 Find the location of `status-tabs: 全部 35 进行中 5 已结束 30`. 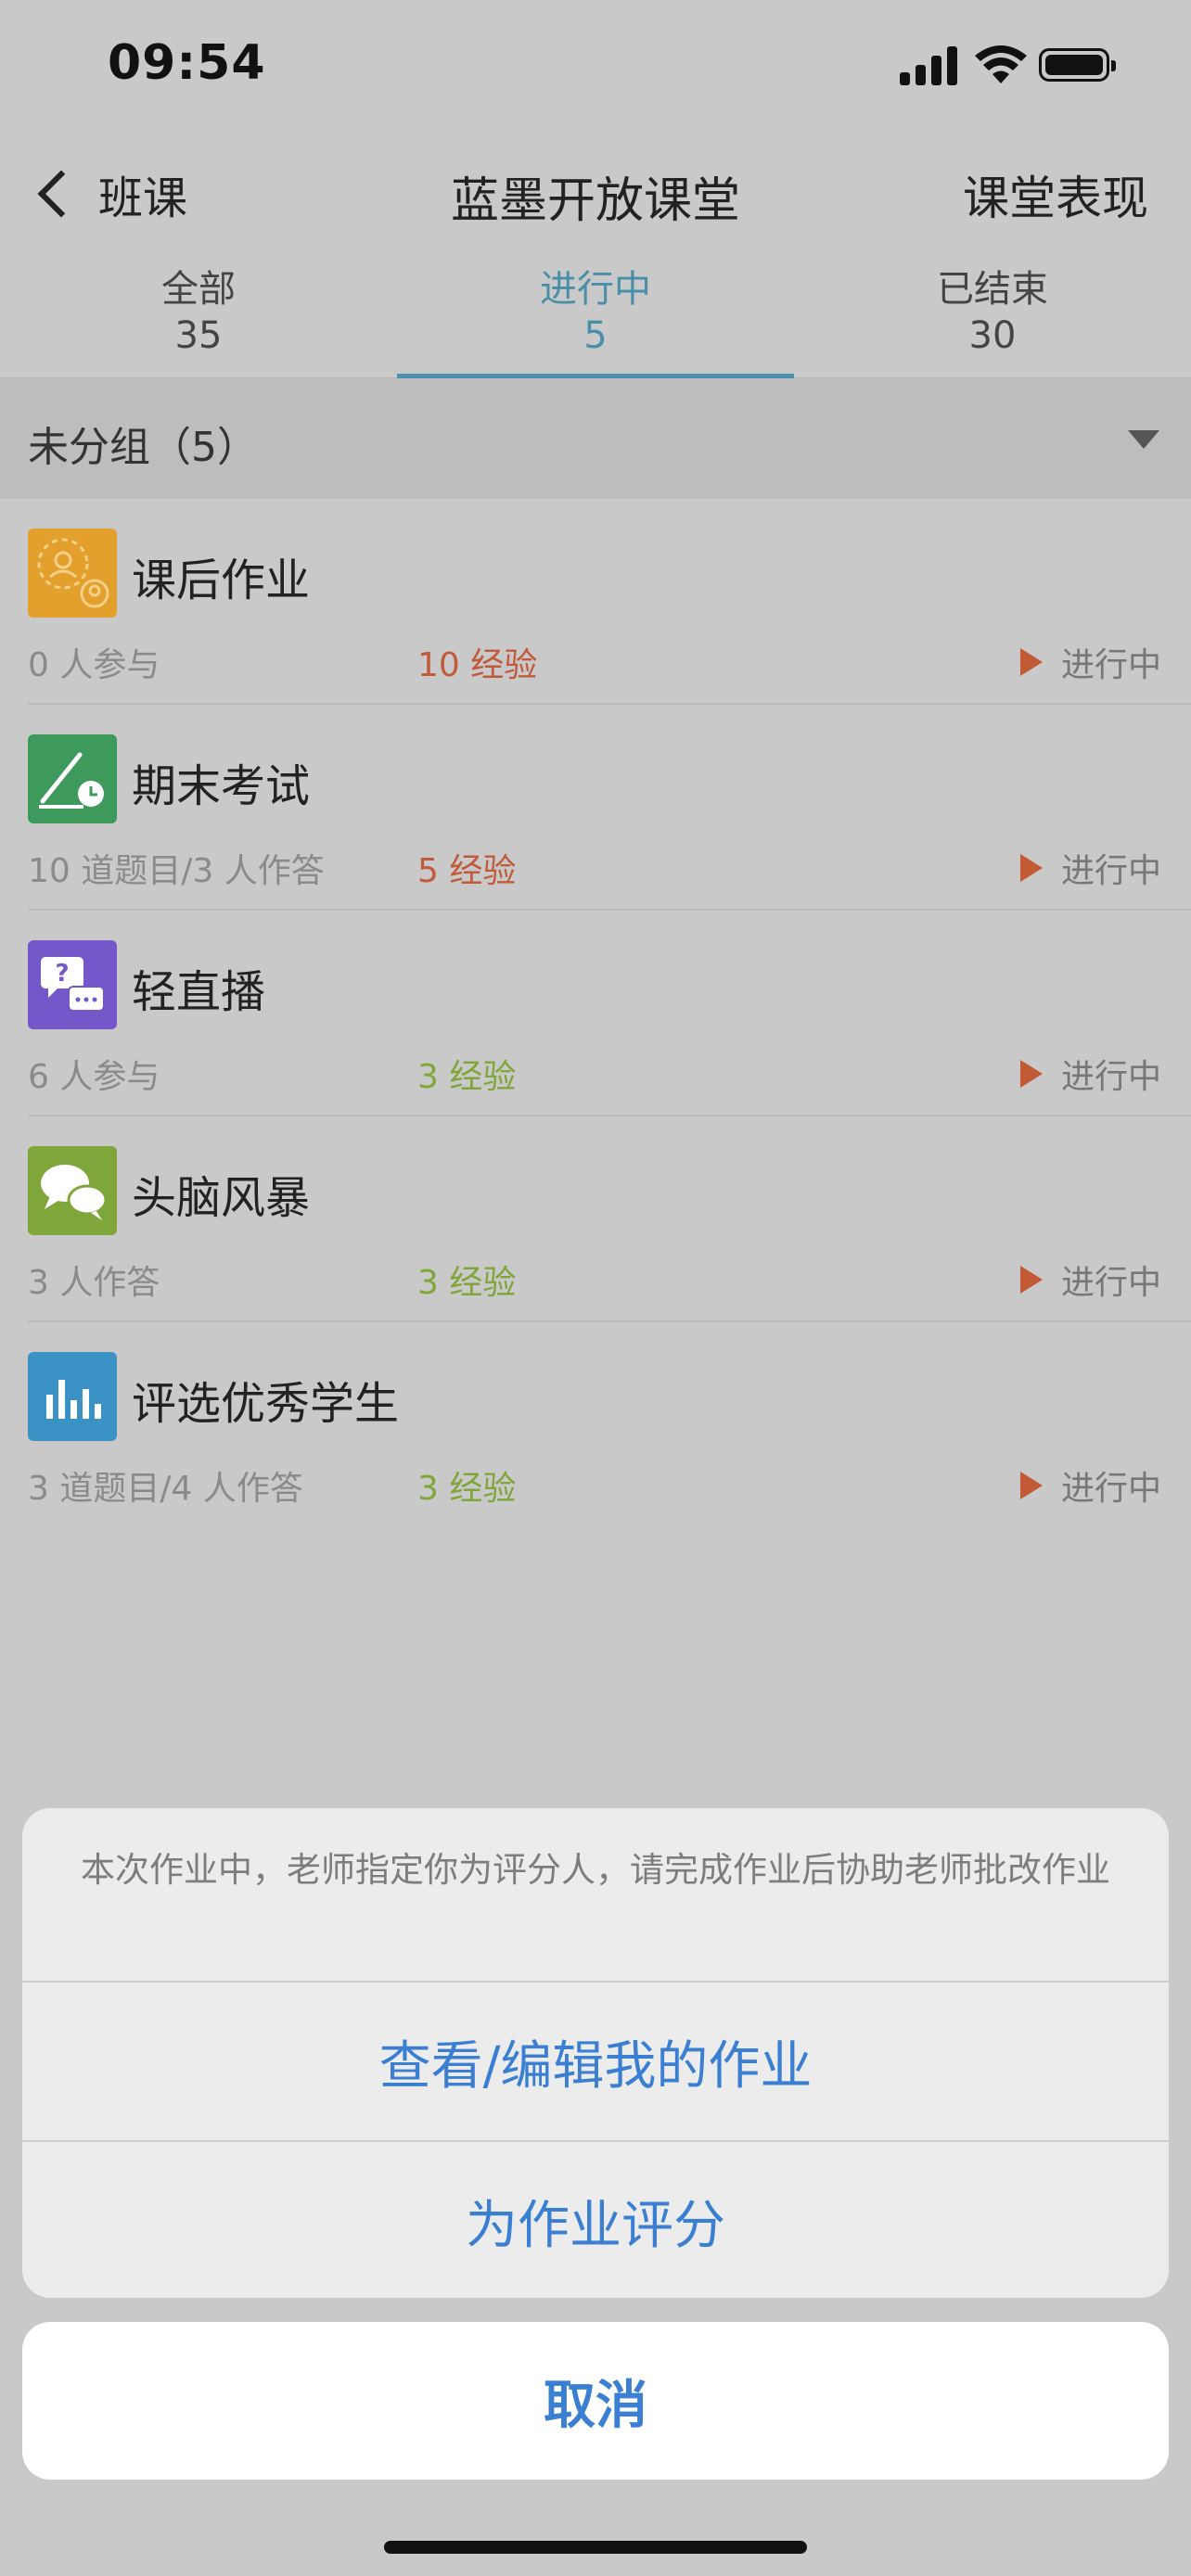

status-tabs: 全部 35 进行中 5 已结束 30 is located at coordinates (595, 317).